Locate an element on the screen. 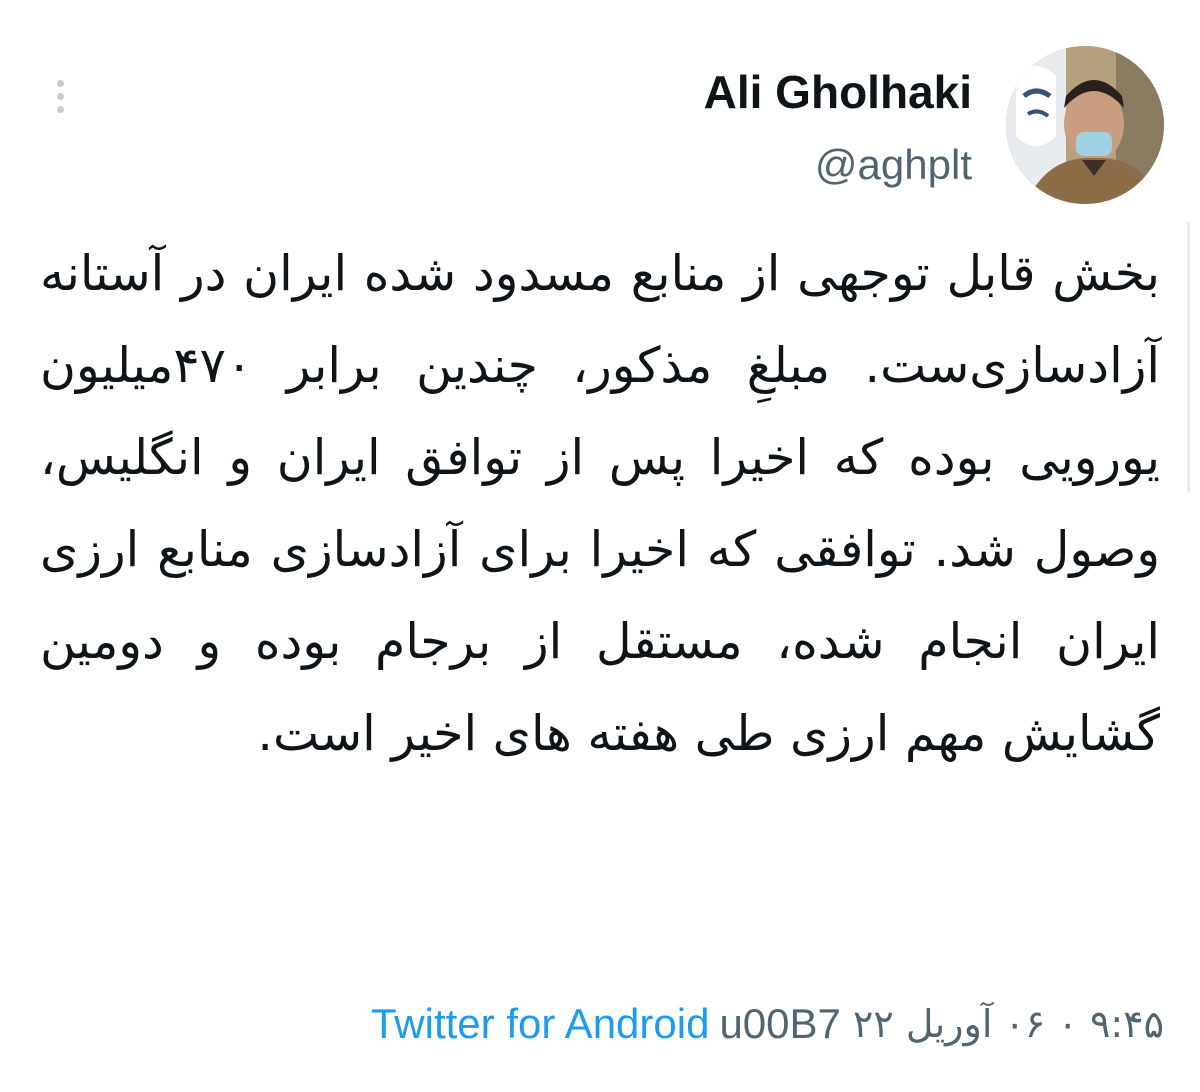  scroll-indicator is located at coordinates (1188, 357).